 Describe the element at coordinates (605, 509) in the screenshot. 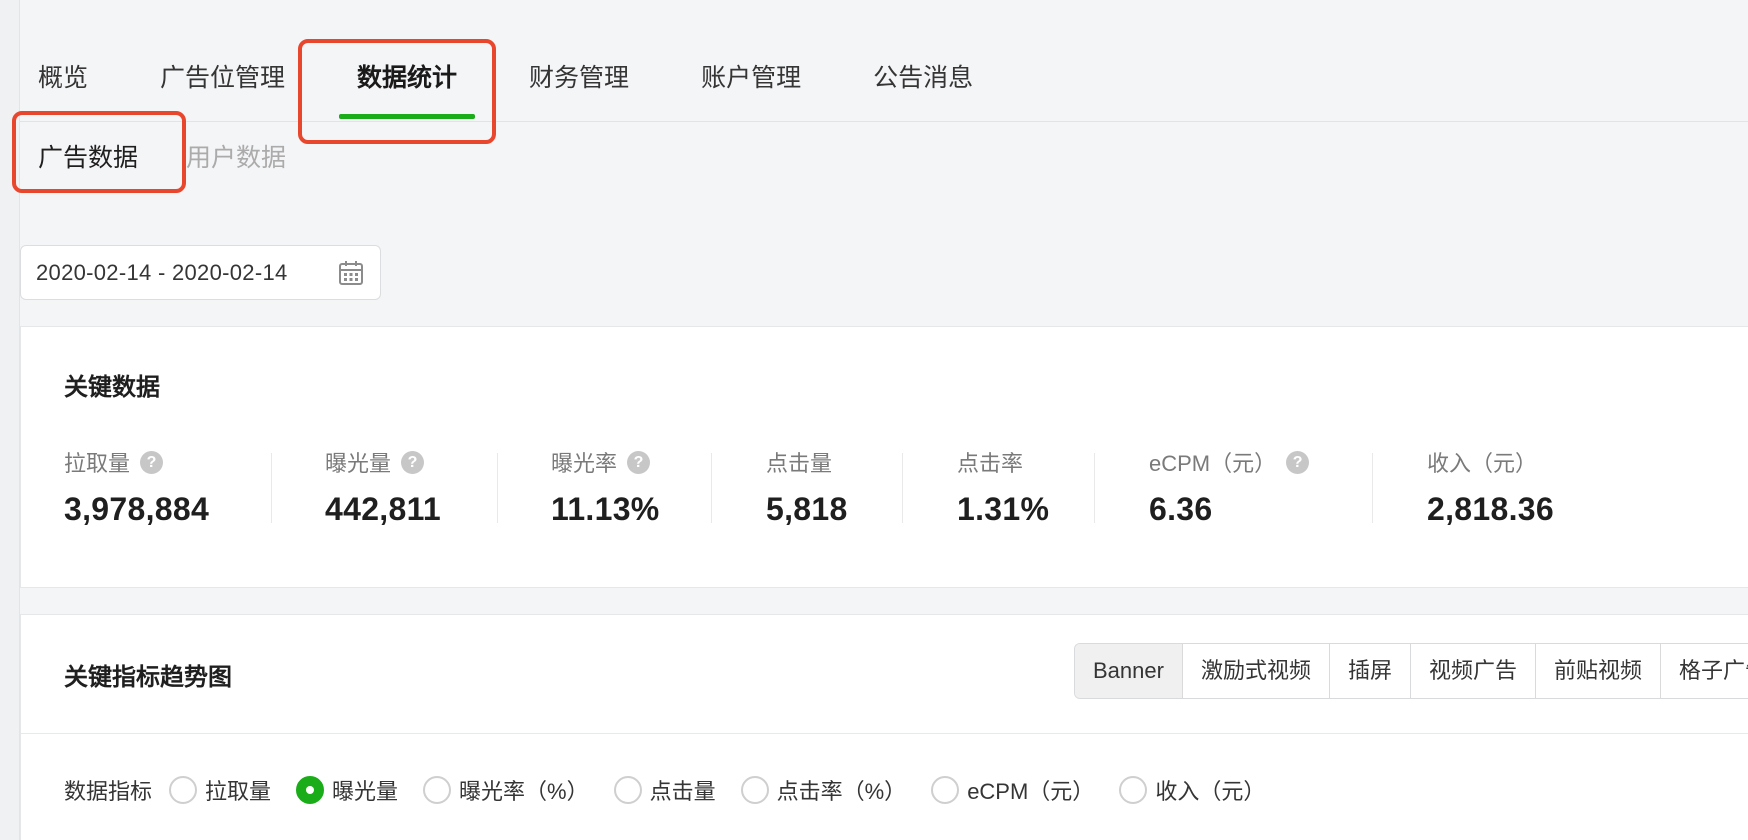

I see `metric-value: 11.13%` at that location.